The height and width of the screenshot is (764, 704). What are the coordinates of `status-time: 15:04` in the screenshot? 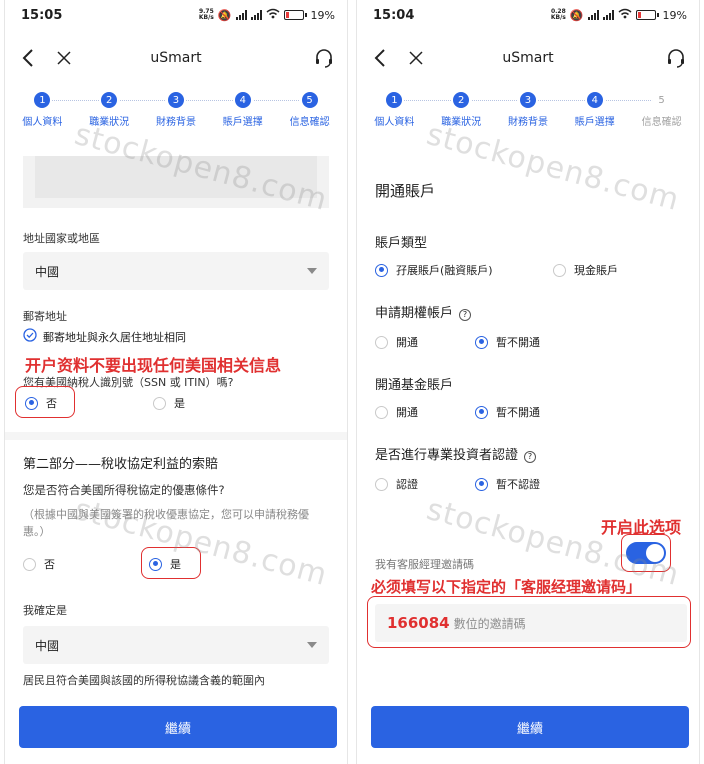 It's located at (394, 15).